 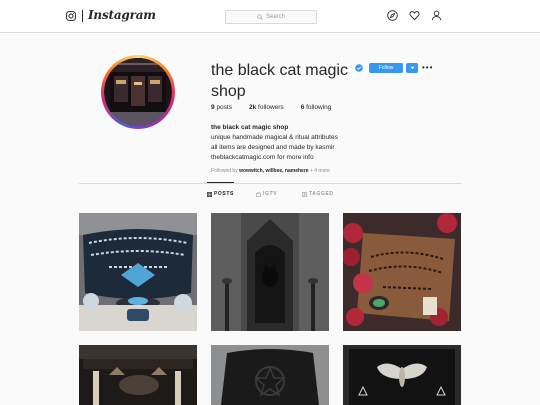 What do you see at coordinates (258, 194) in the screenshot?
I see `igtv-icon` at bounding box center [258, 194].